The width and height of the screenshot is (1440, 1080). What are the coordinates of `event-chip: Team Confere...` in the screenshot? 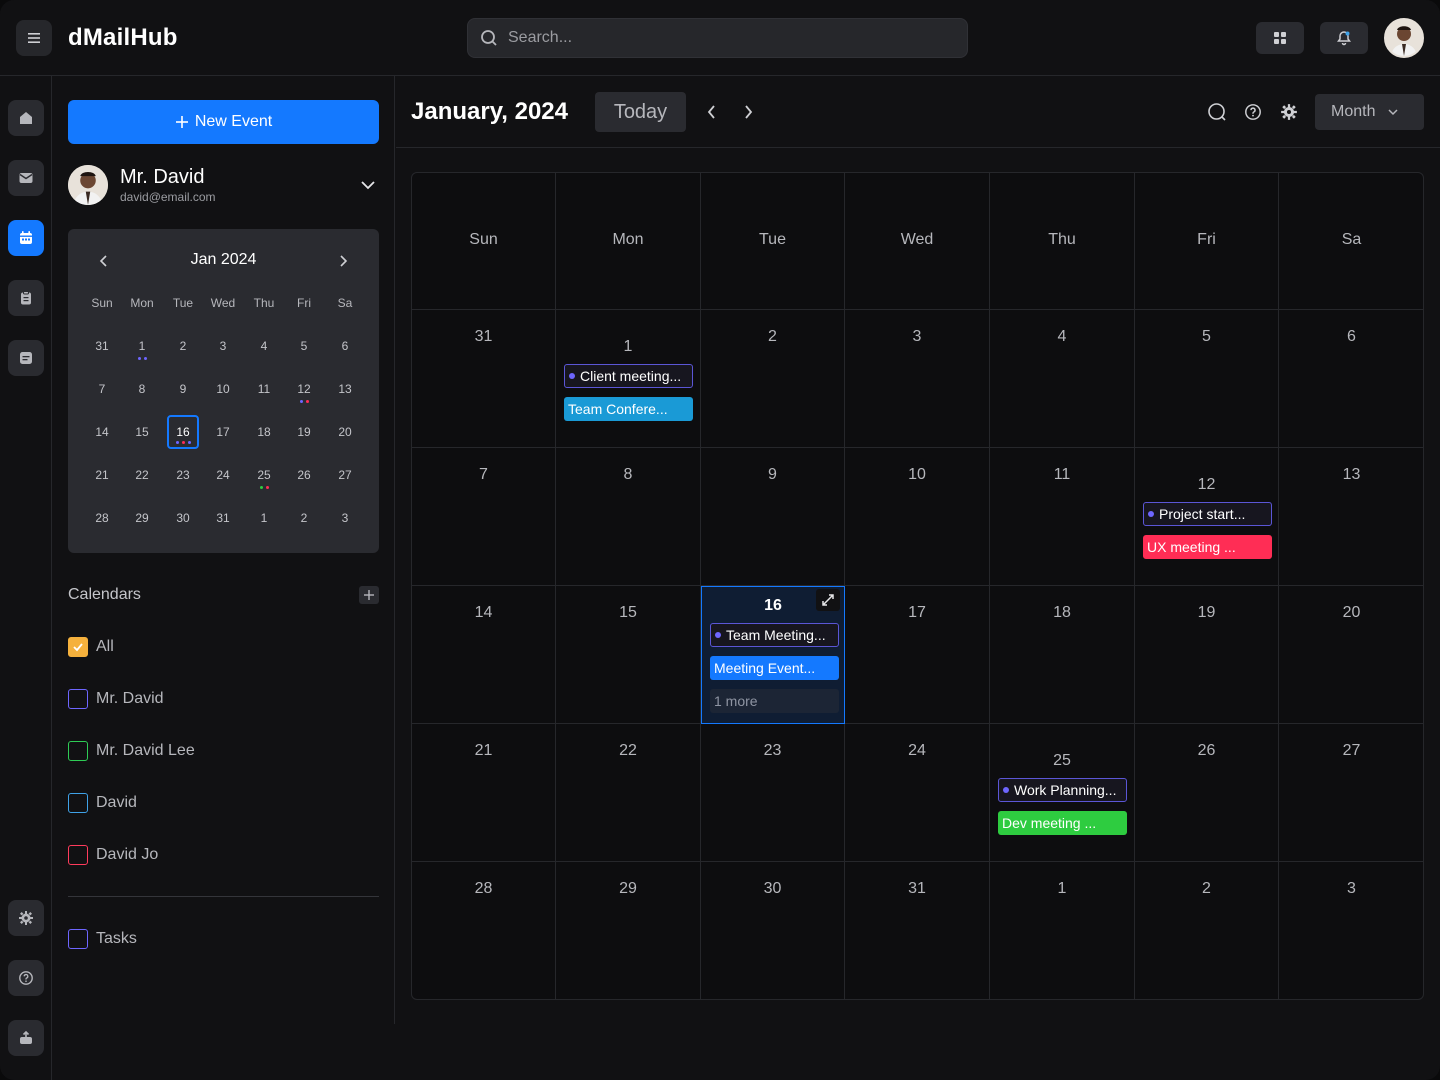 It's located at (628, 409).